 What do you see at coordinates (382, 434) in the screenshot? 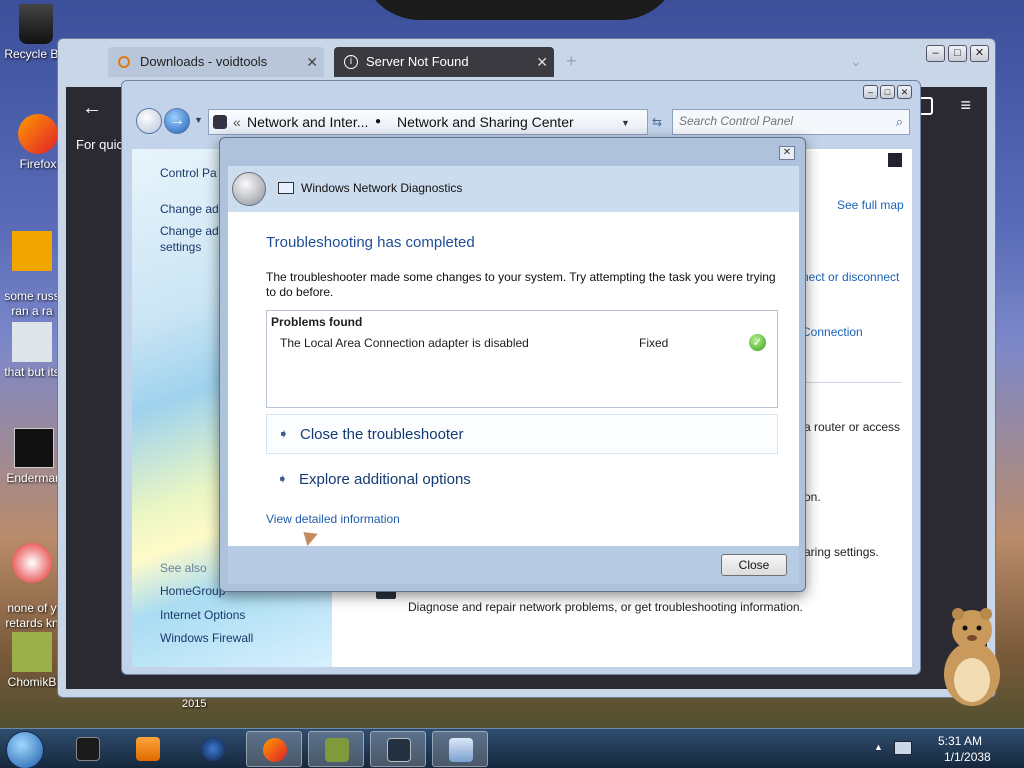
I see `command-label: Close the troubleshooter` at bounding box center [382, 434].